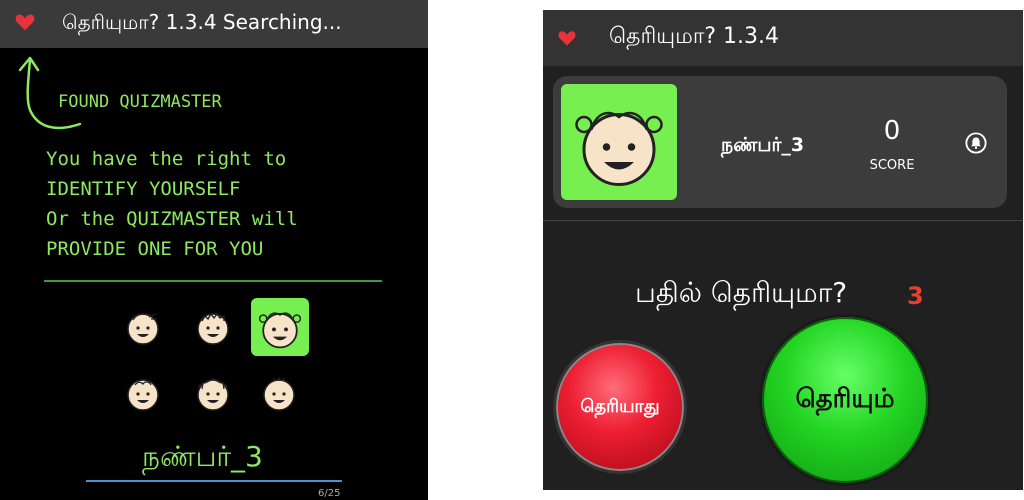 The height and width of the screenshot is (500, 1024). What do you see at coordinates (202, 458) in the screenshot?
I see `username-input: நண்பர்_3` at bounding box center [202, 458].